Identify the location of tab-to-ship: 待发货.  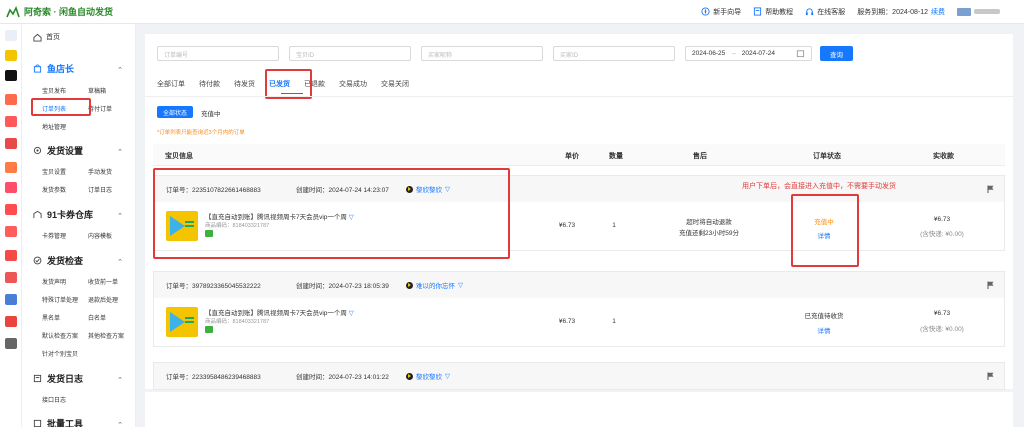
(244, 84).